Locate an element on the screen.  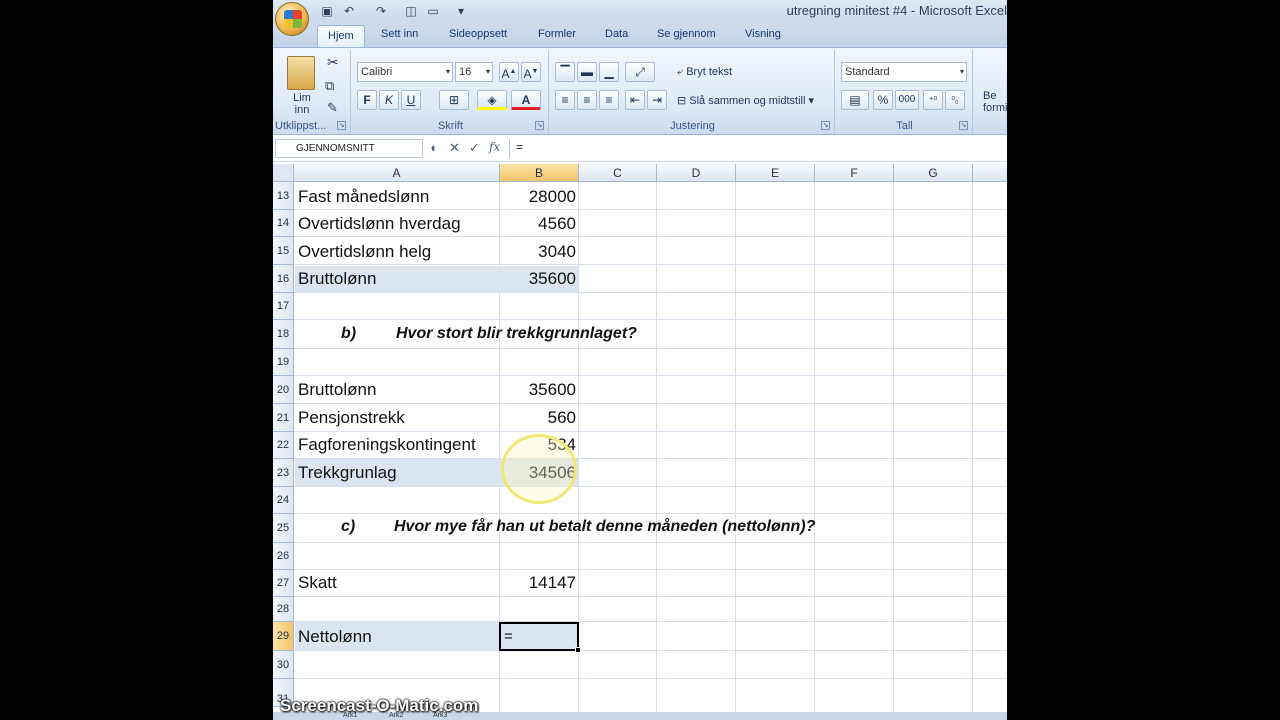
enter-icon: ✓ is located at coordinates (474, 148).